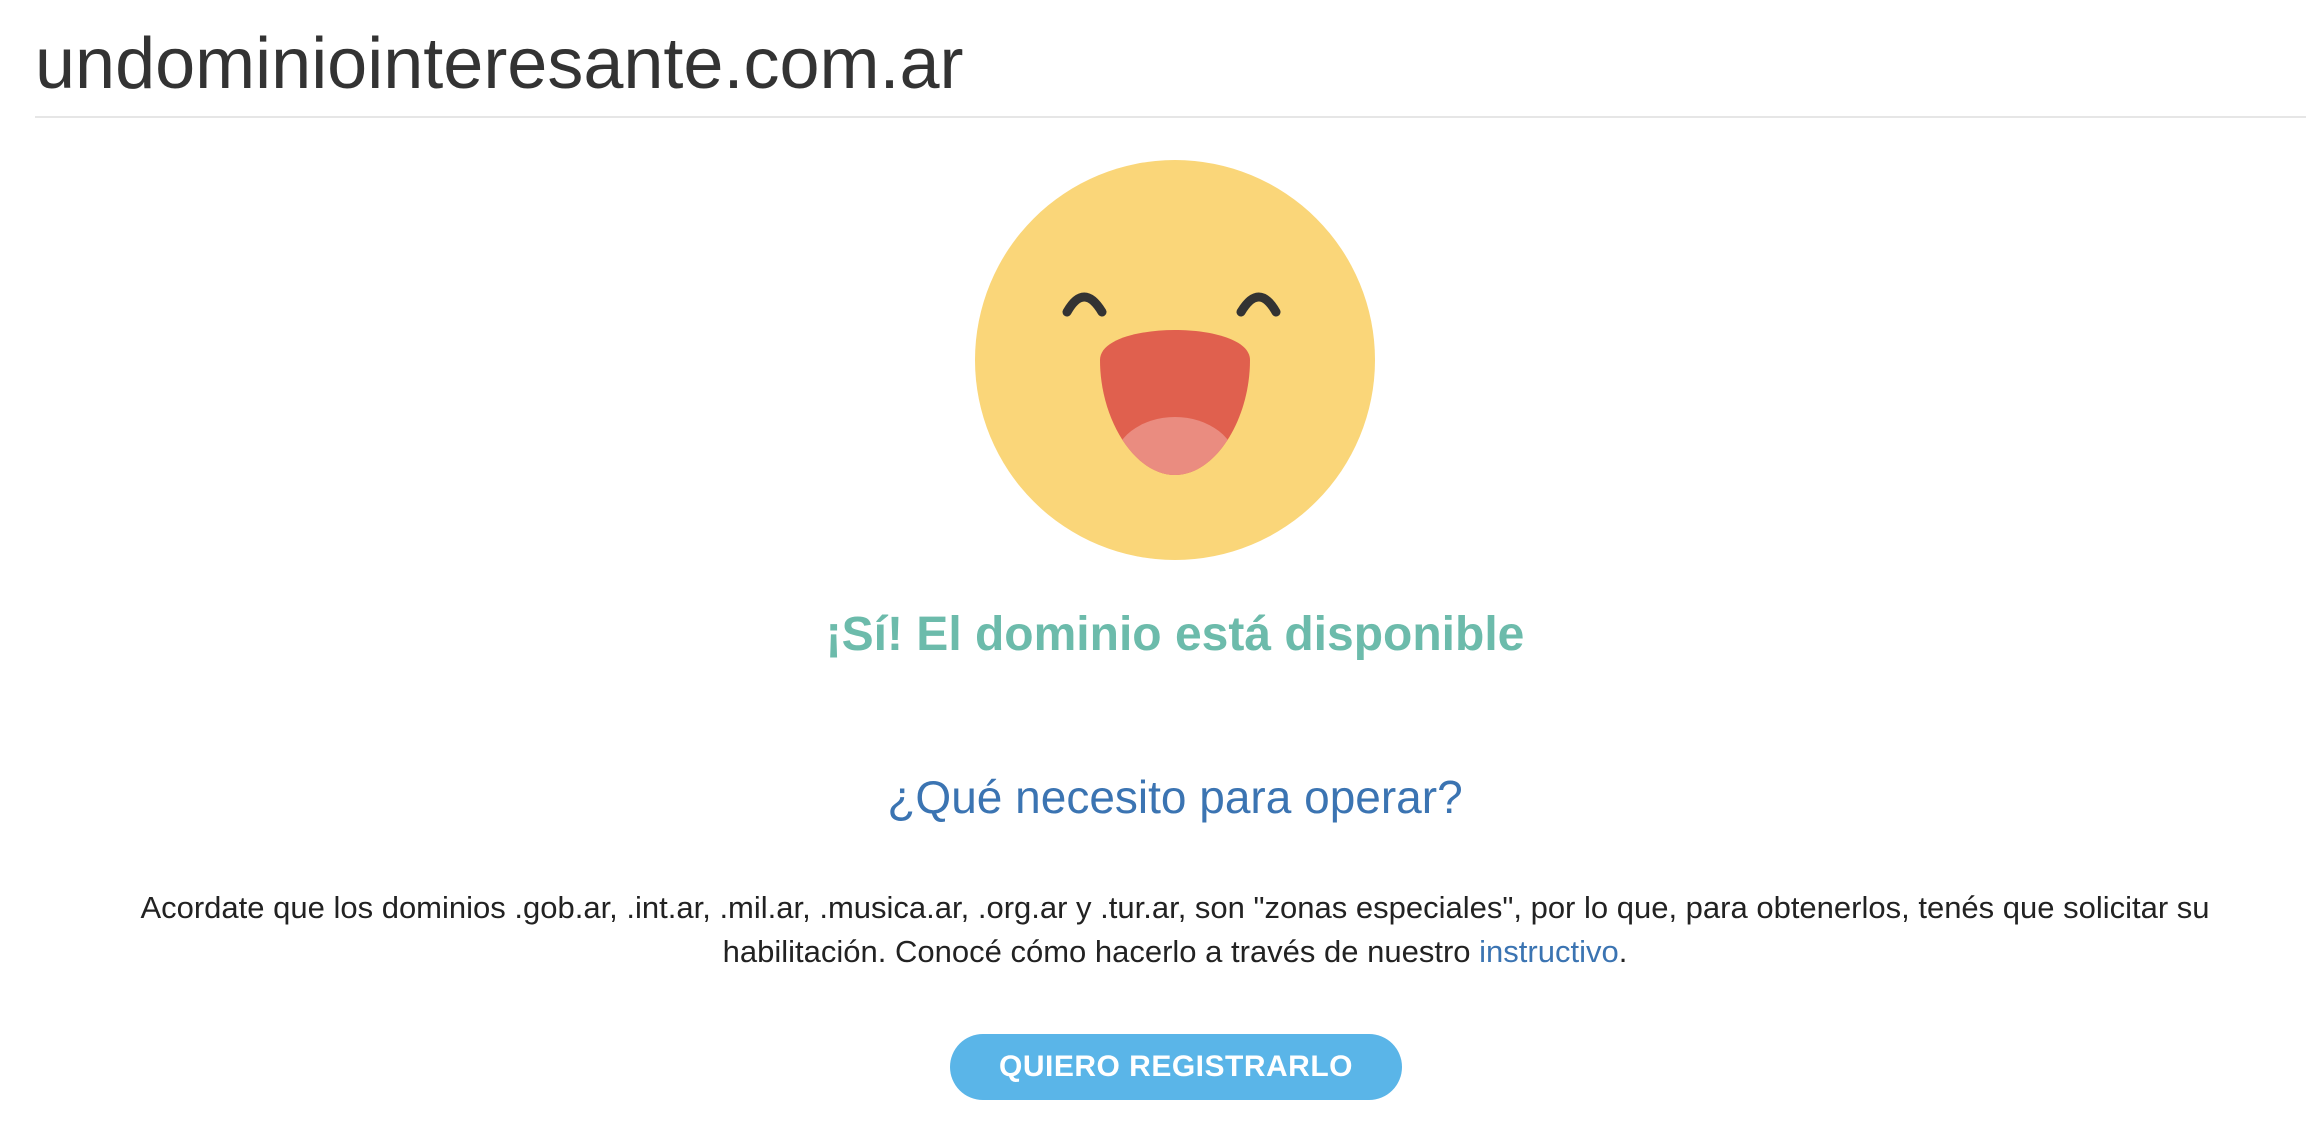 This screenshot has width=2306, height=1130. What do you see at coordinates (1175, 634) in the screenshot?
I see `availability-message: ¡Sí! El dominio está disponible` at bounding box center [1175, 634].